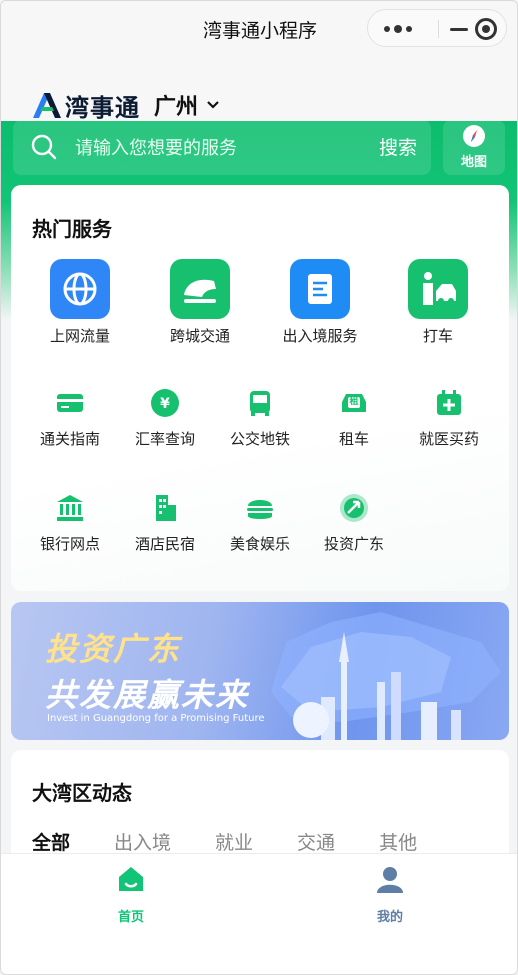 This screenshot has width=518, height=975. What do you see at coordinates (80, 289) in the screenshot?
I see `globe-icon` at bounding box center [80, 289].